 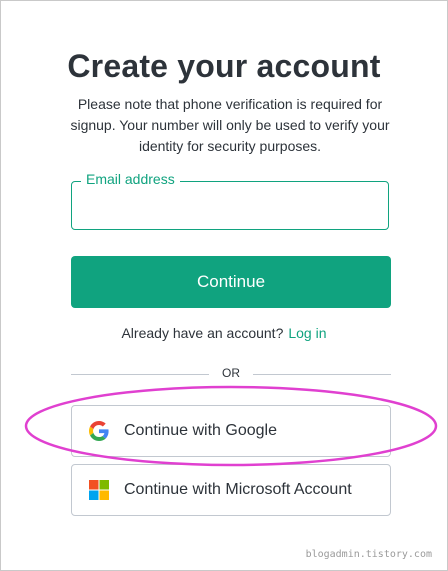 What do you see at coordinates (99, 431) in the screenshot?
I see `google-icon` at bounding box center [99, 431].